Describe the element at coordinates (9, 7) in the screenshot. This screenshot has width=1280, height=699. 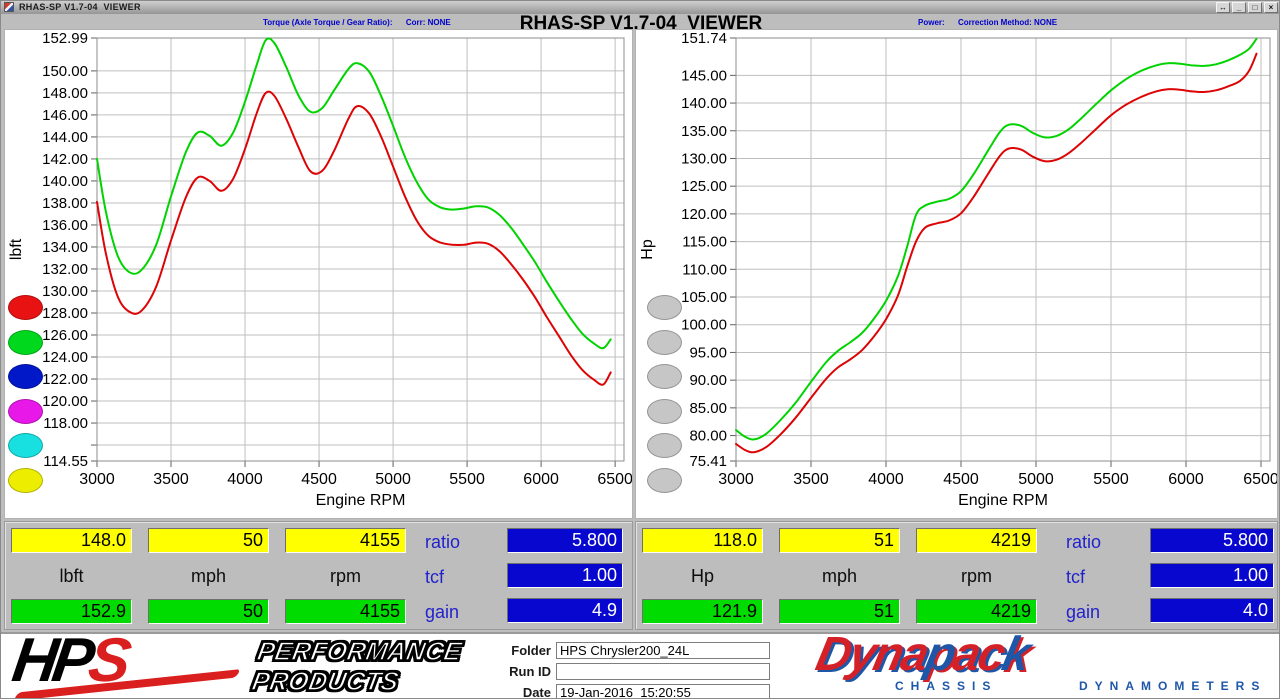
I see `app-icon` at that location.